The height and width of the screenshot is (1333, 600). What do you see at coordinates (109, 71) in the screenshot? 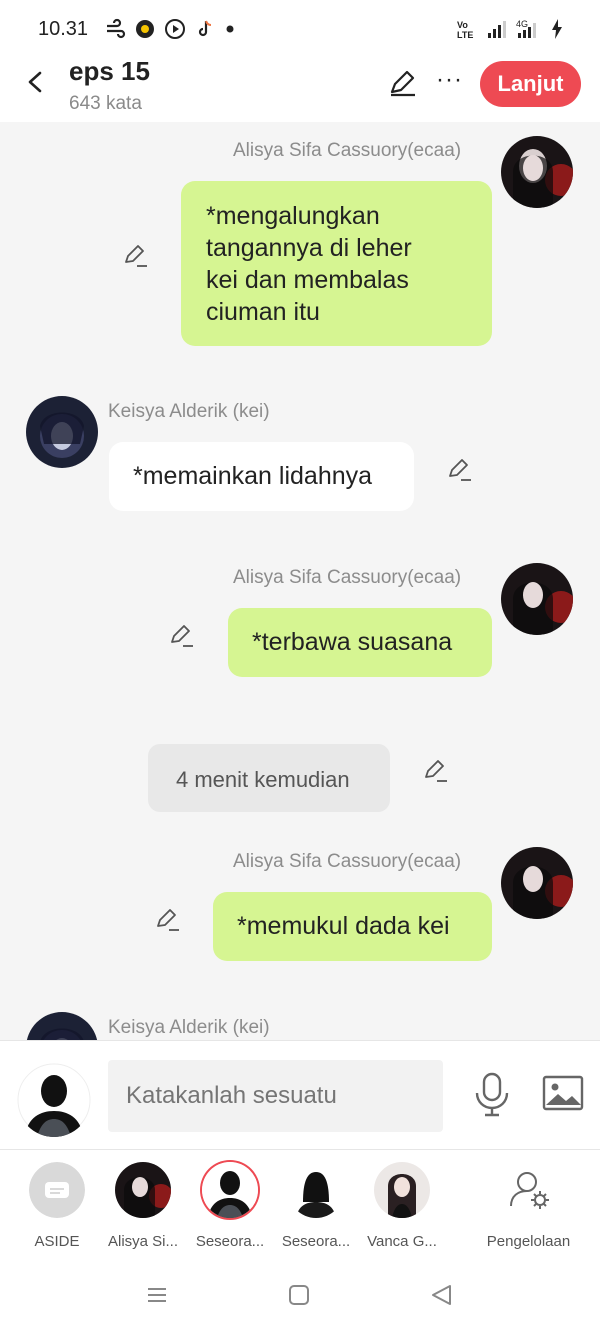
I see `episode-title: eps 15` at bounding box center [109, 71].